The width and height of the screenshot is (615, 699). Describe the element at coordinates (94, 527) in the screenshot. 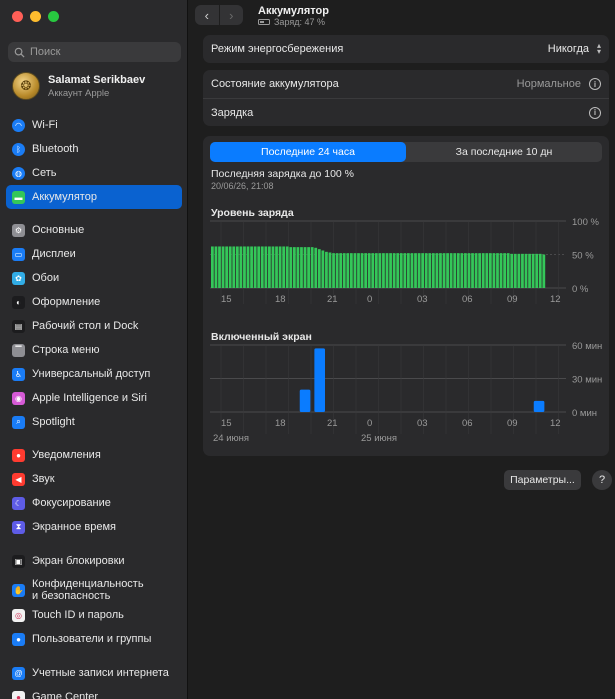

I see `sidebar-item-hourglass: ⧗ Экранное время` at that location.